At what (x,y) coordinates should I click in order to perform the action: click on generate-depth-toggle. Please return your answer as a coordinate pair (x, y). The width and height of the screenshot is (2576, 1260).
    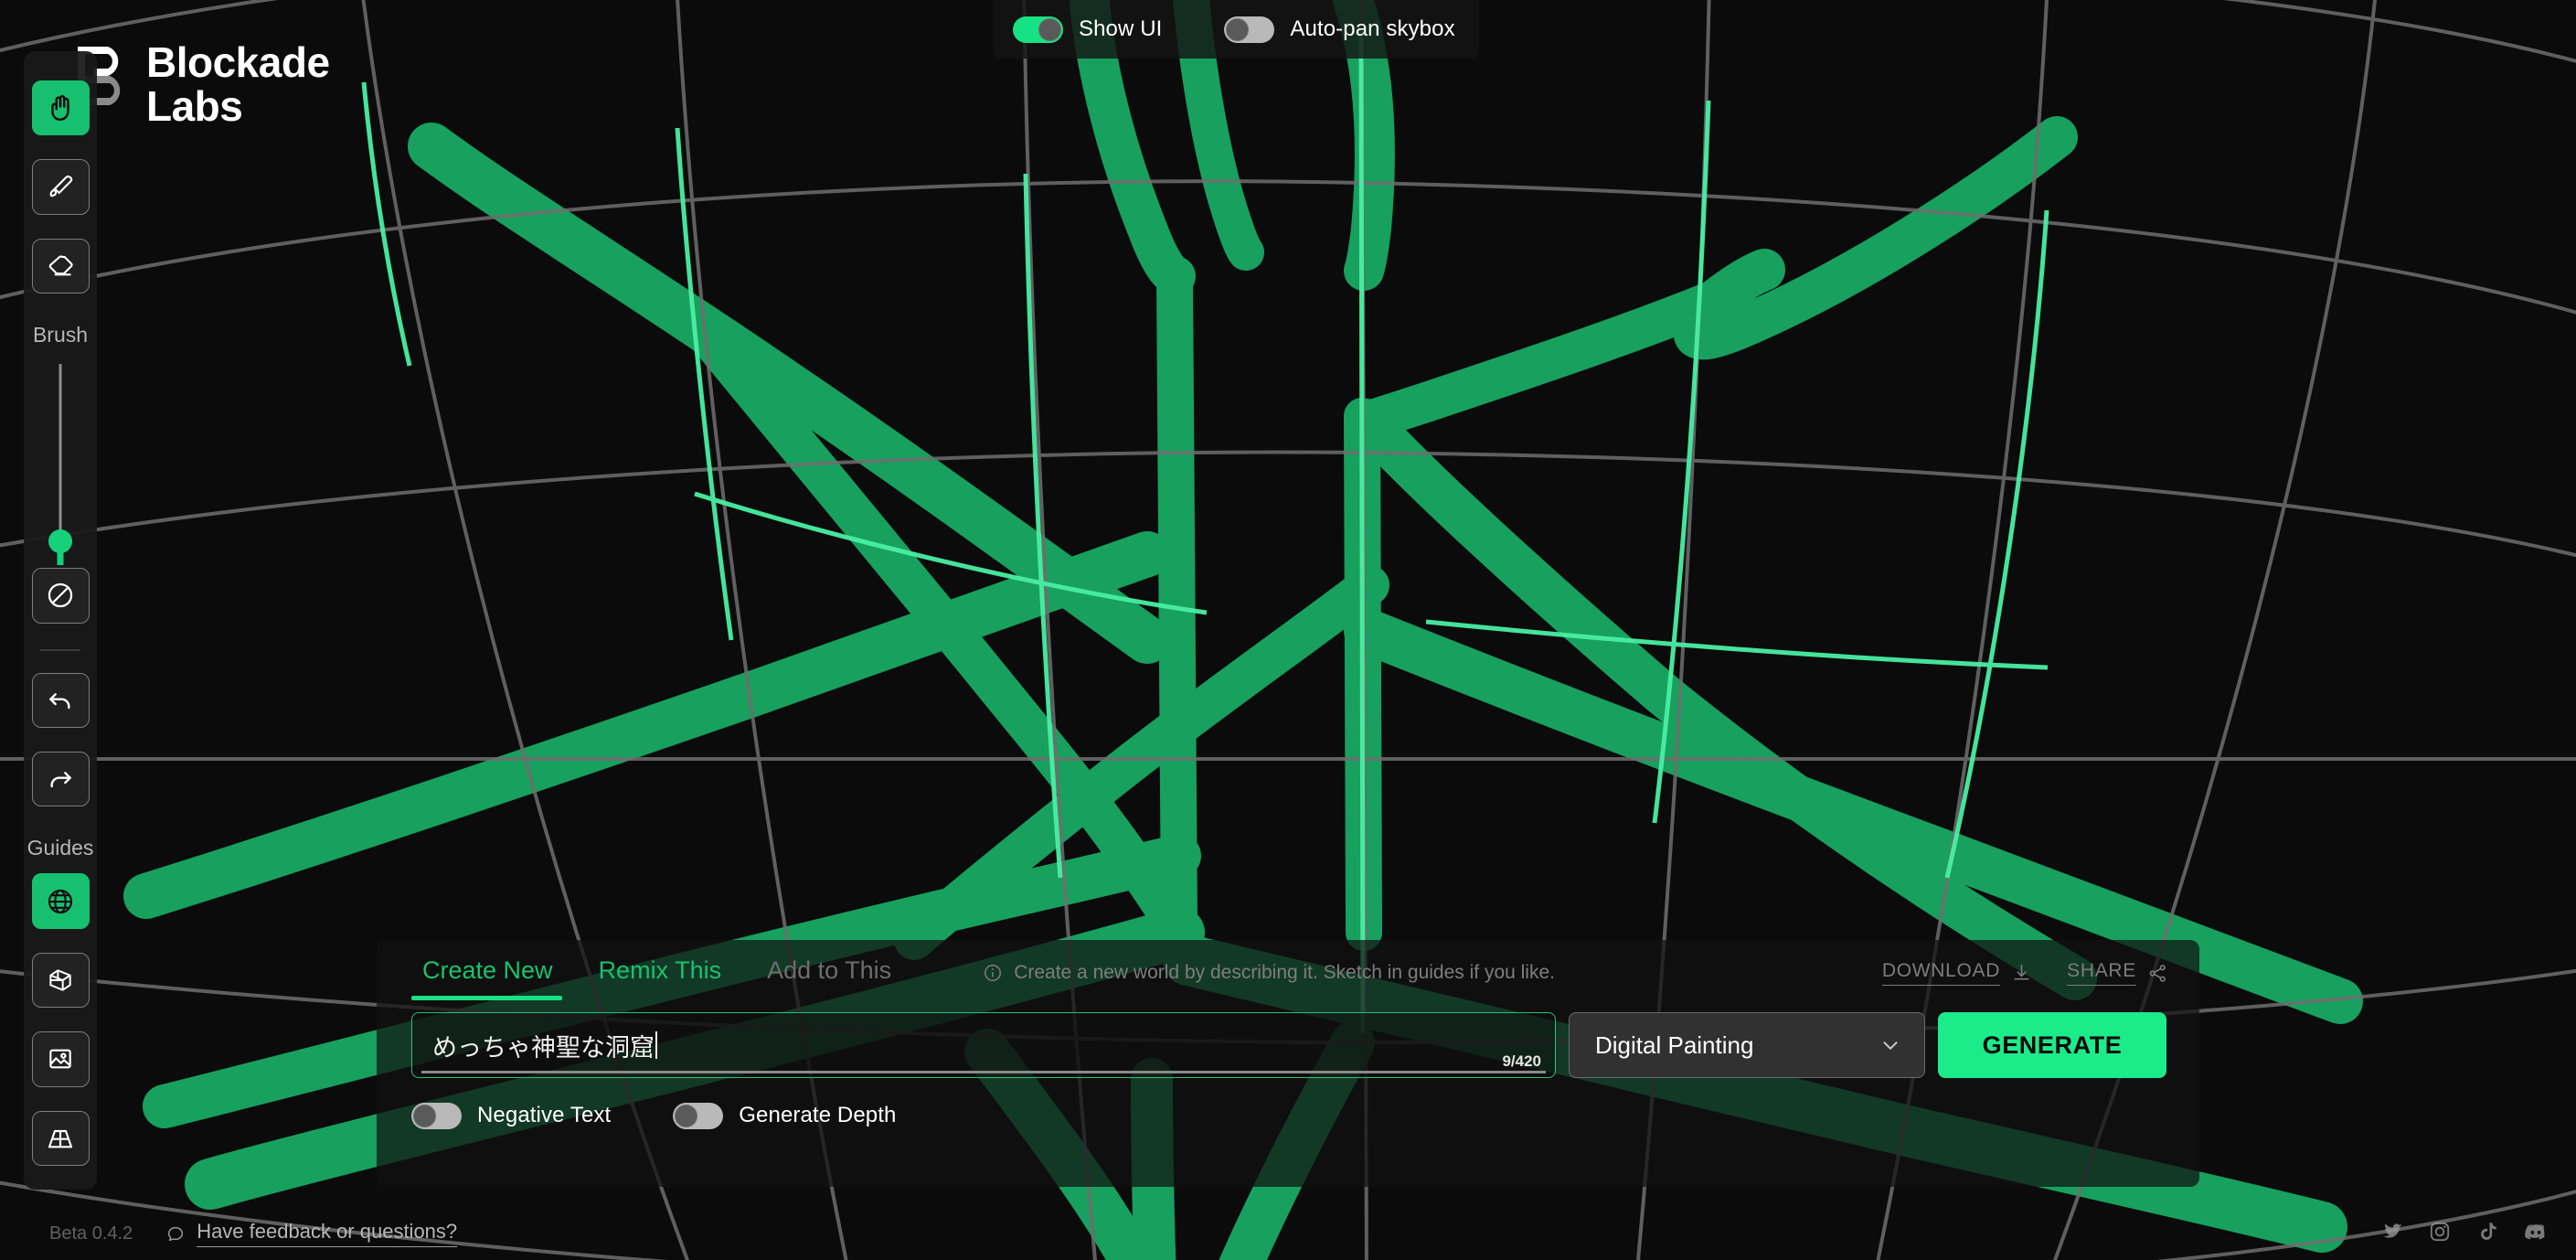
    Looking at the image, I should click on (698, 1115).